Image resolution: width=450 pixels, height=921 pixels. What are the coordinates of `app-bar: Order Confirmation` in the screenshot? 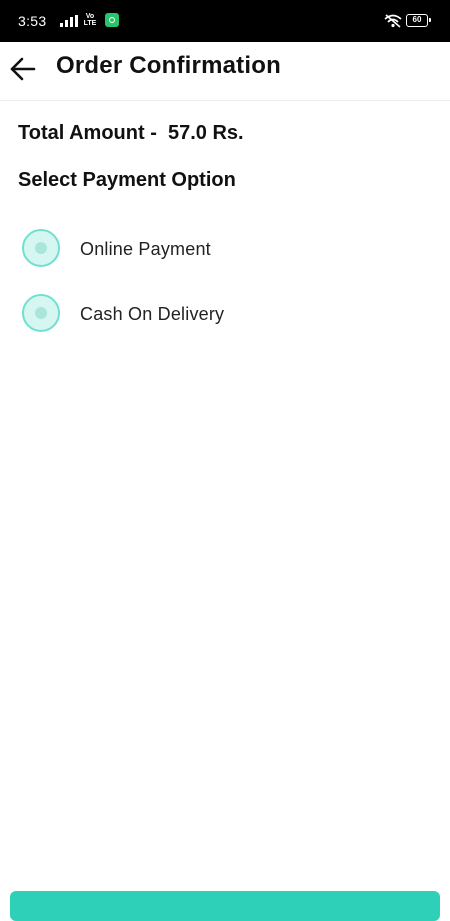 It's located at (225, 71).